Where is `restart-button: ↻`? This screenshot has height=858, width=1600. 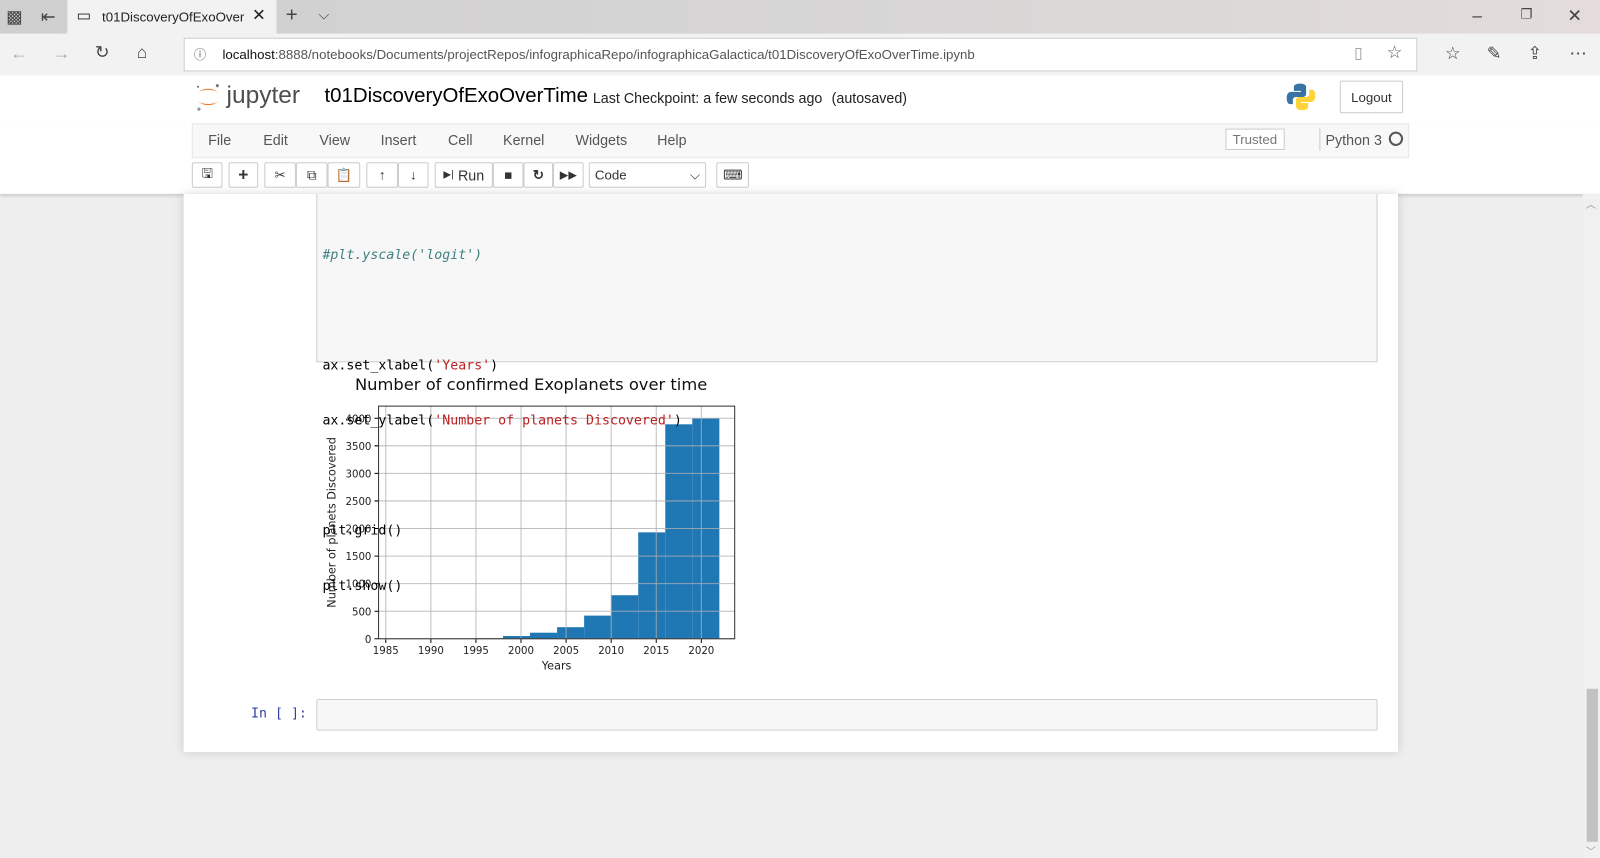 restart-button: ↻ is located at coordinates (538, 175).